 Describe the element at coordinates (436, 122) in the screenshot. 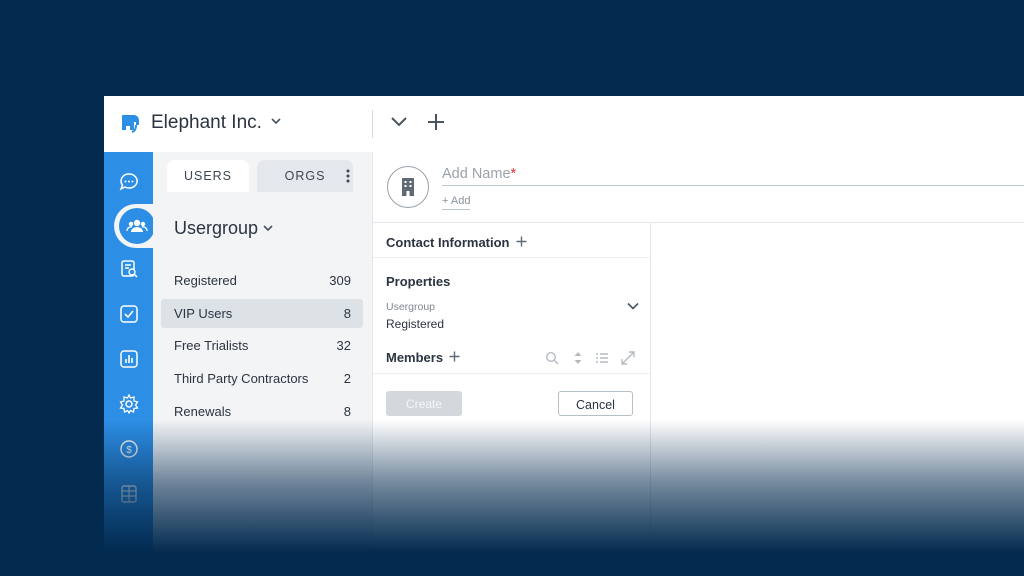

I see `plus-icon` at that location.